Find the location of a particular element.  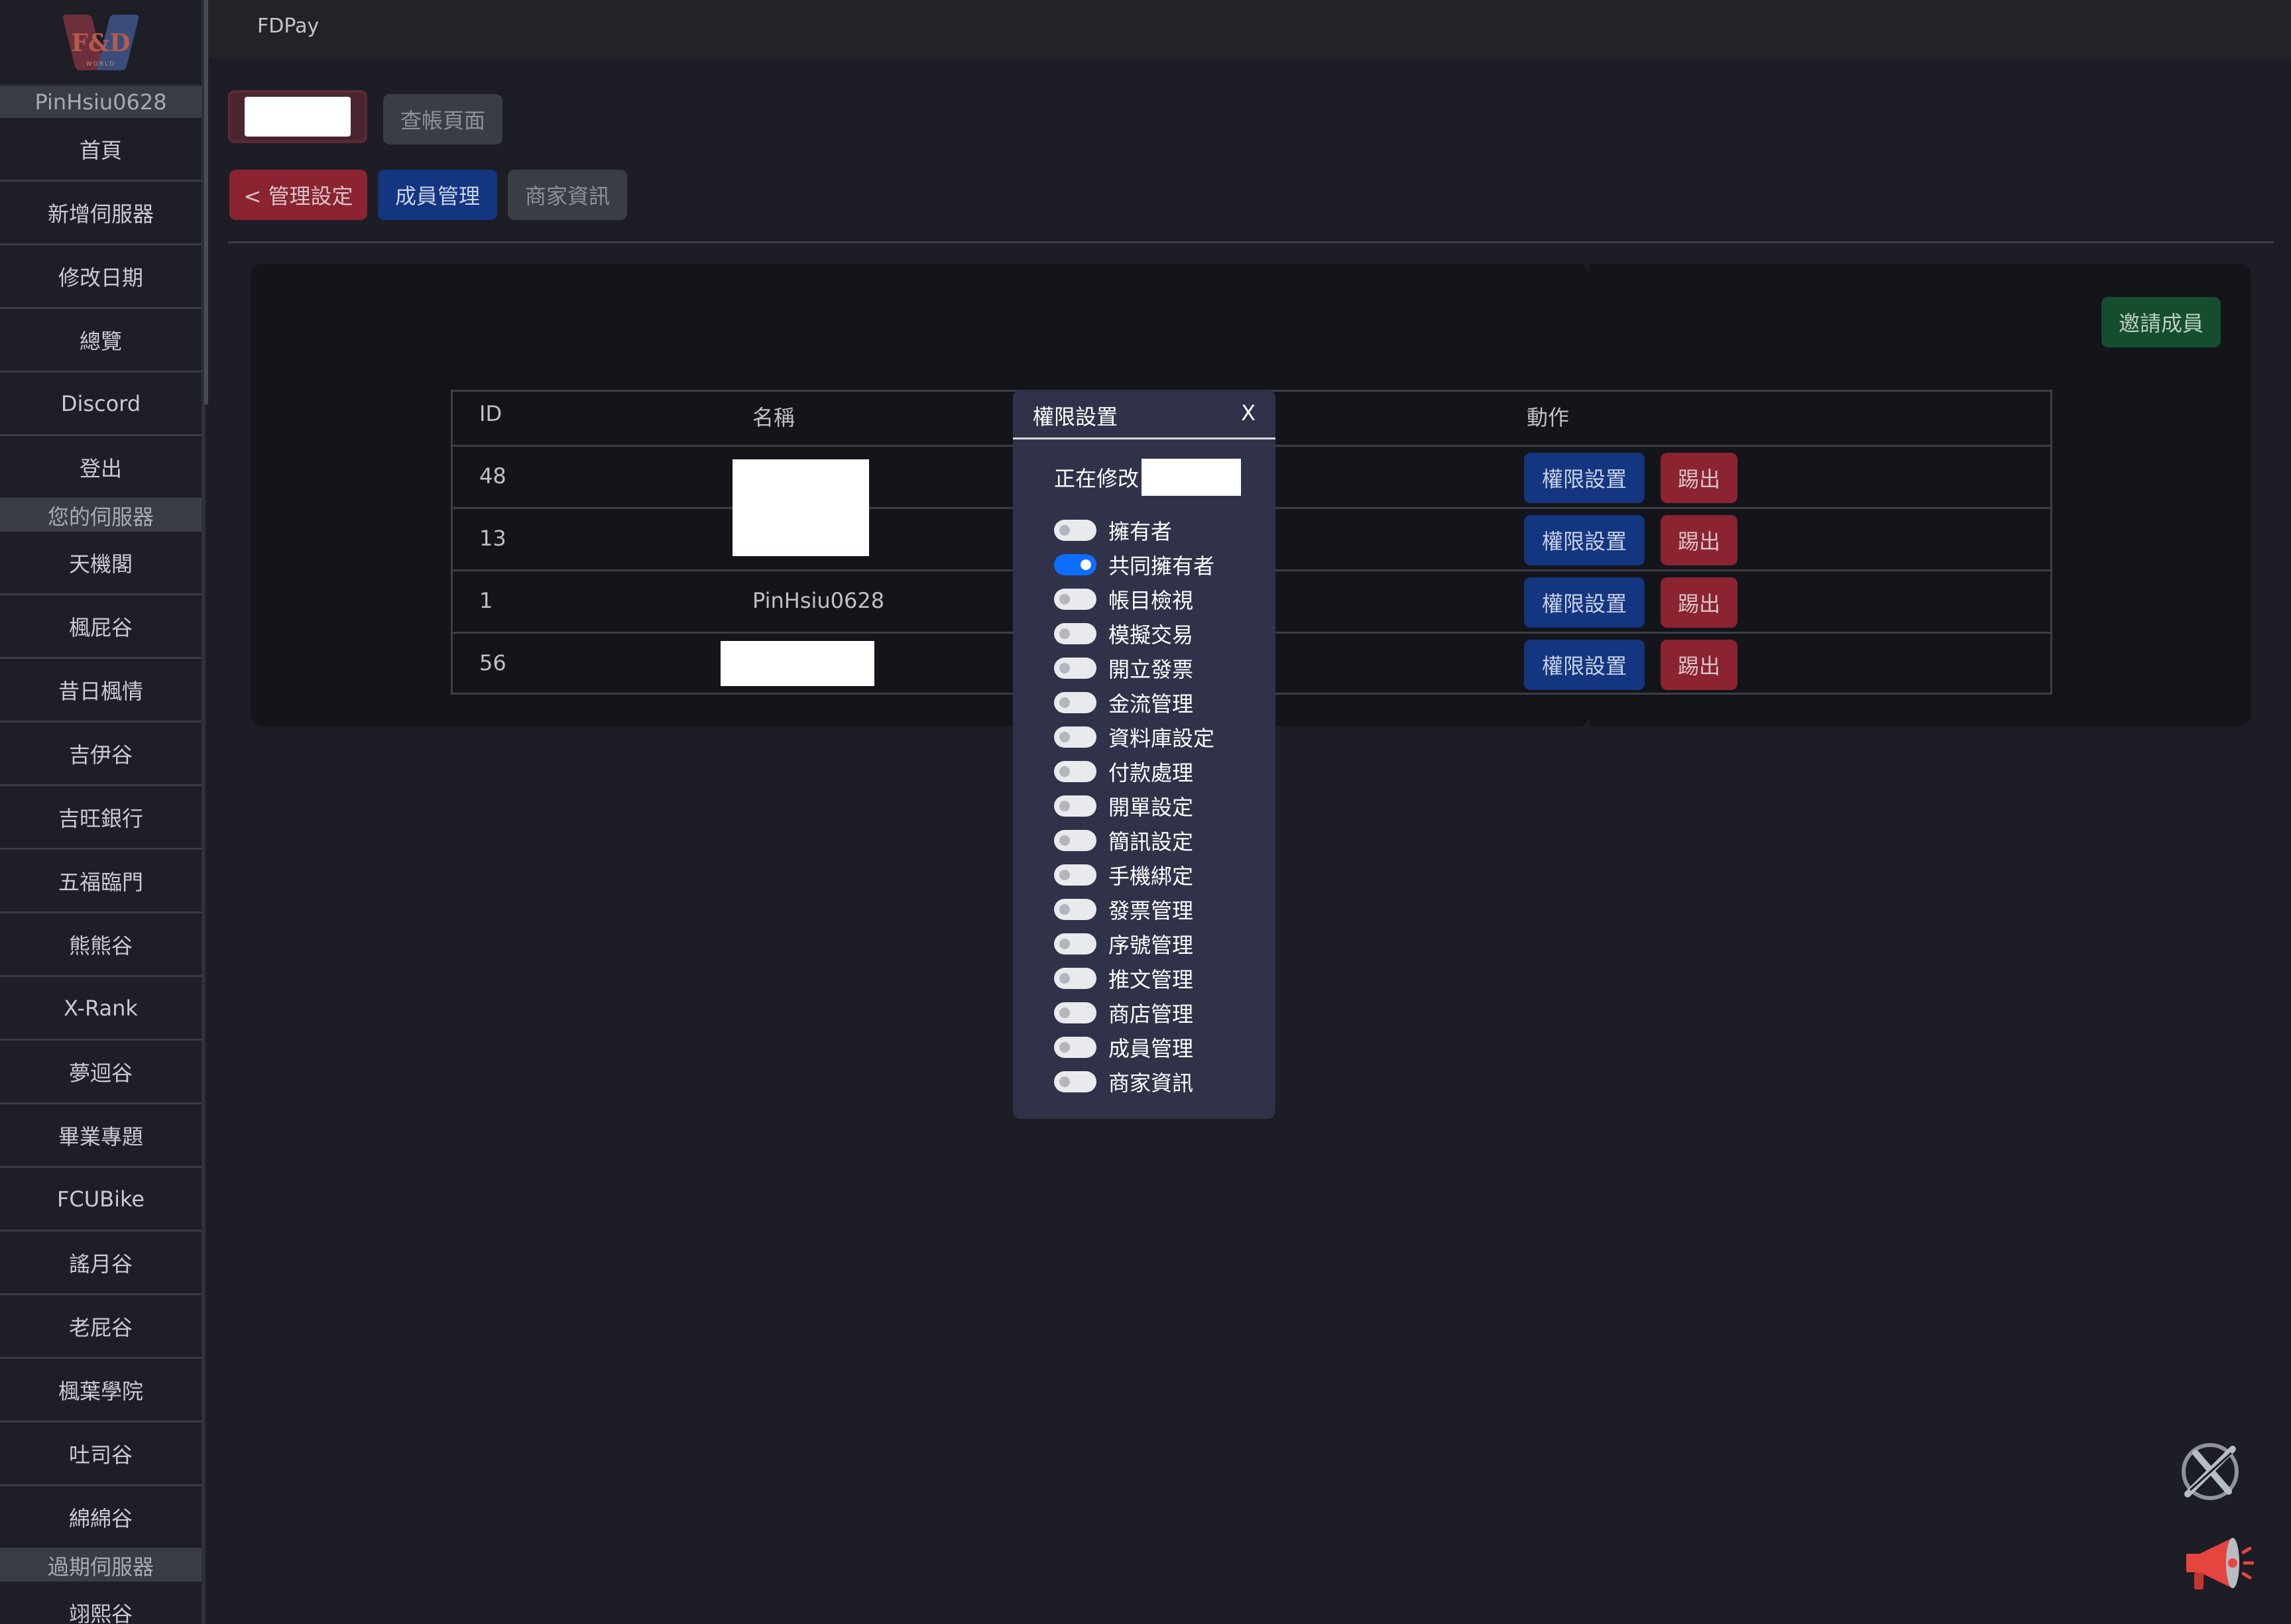

permission-toggle-row: 付款處理 is located at coordinates (1123, 771).